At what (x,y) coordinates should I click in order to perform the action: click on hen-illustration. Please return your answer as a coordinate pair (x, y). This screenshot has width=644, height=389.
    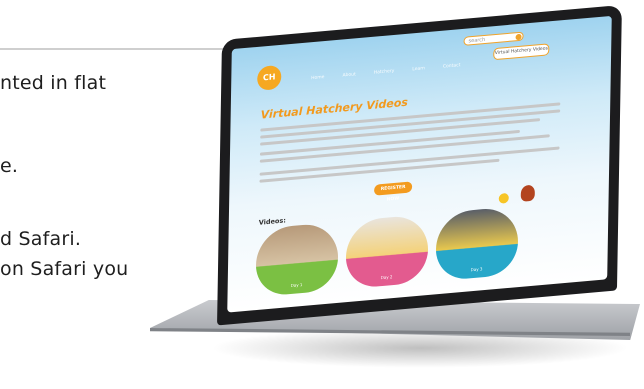
    Looking at the image, I should click on (527, 193).